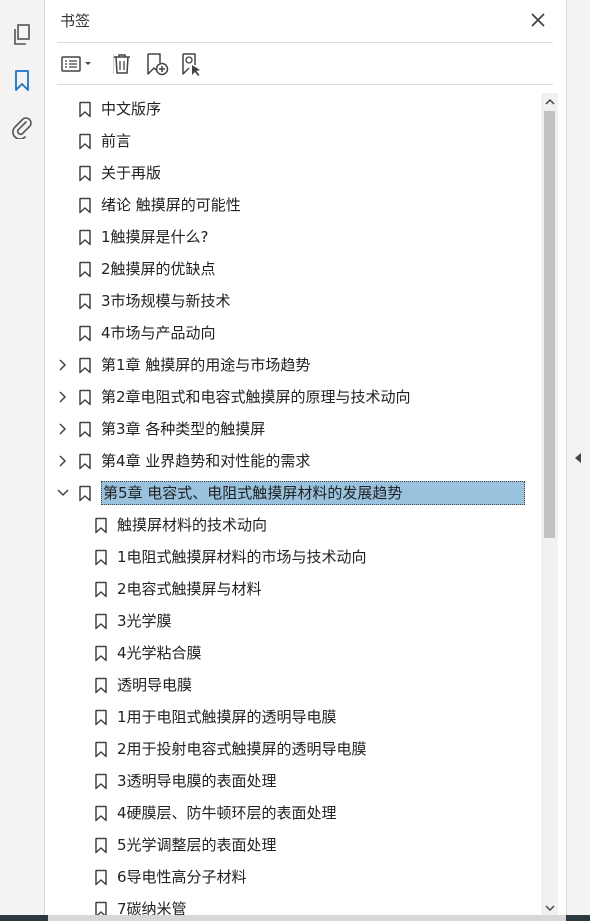  What do you see at coordinates (294, 301) in the screenshot?
I see `bookmark-item: 3市场规模与新技术` at bounding box center [294, 301].